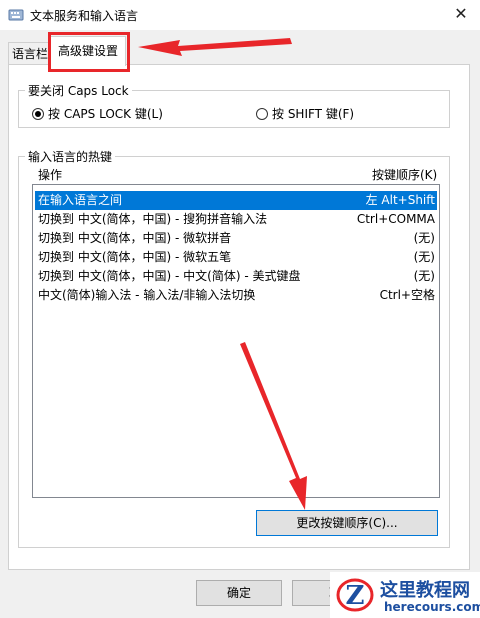 Image resolution: width=480 pixels, height=618 pixels. What do you see at coordinates (405, 175) in the screenshot?
I see `column-header-key-sequence: 按键顺序(K)` at bounding box center [405, 175].